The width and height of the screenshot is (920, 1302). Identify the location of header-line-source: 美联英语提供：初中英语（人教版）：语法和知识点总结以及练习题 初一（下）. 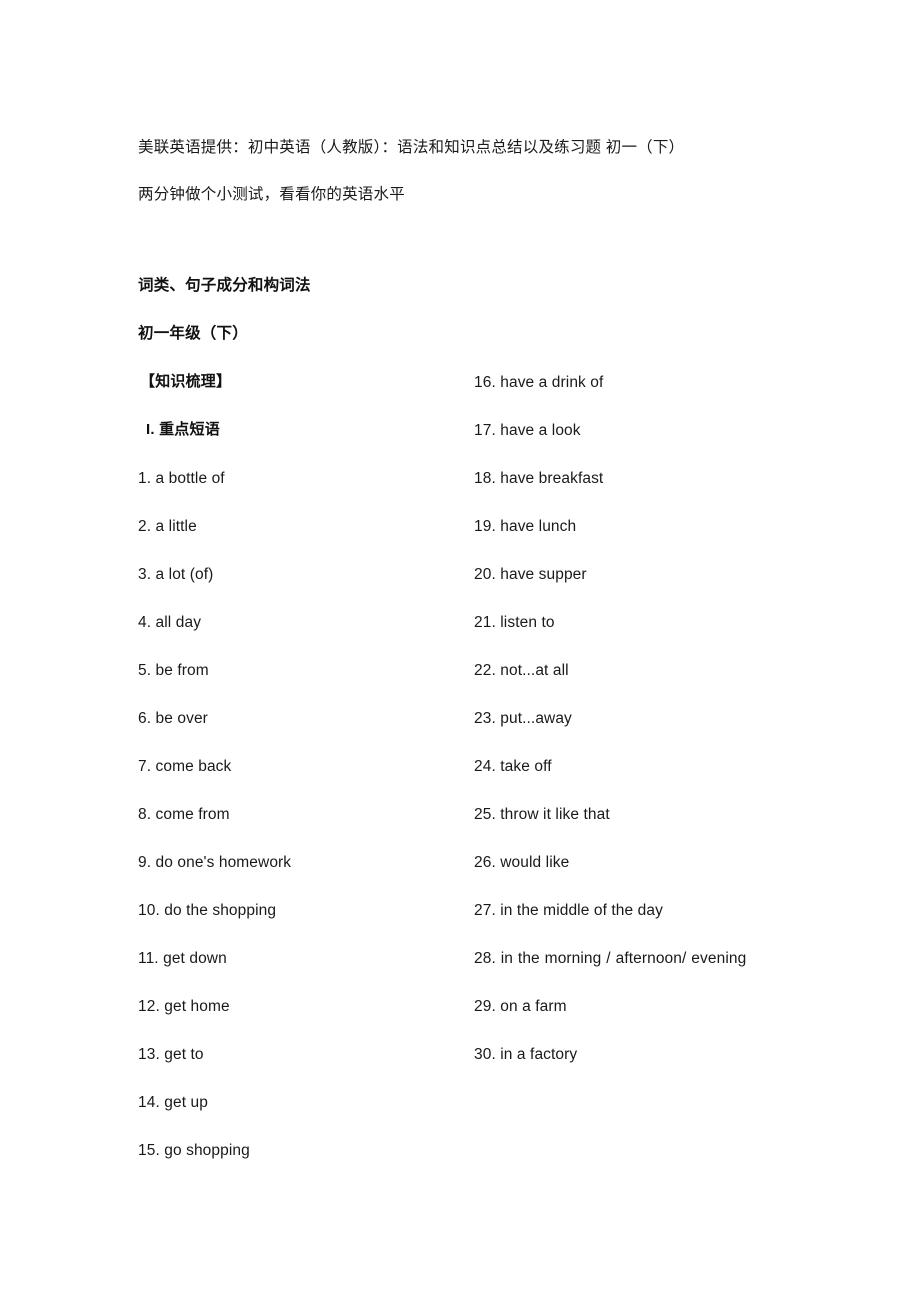
(411, 147).